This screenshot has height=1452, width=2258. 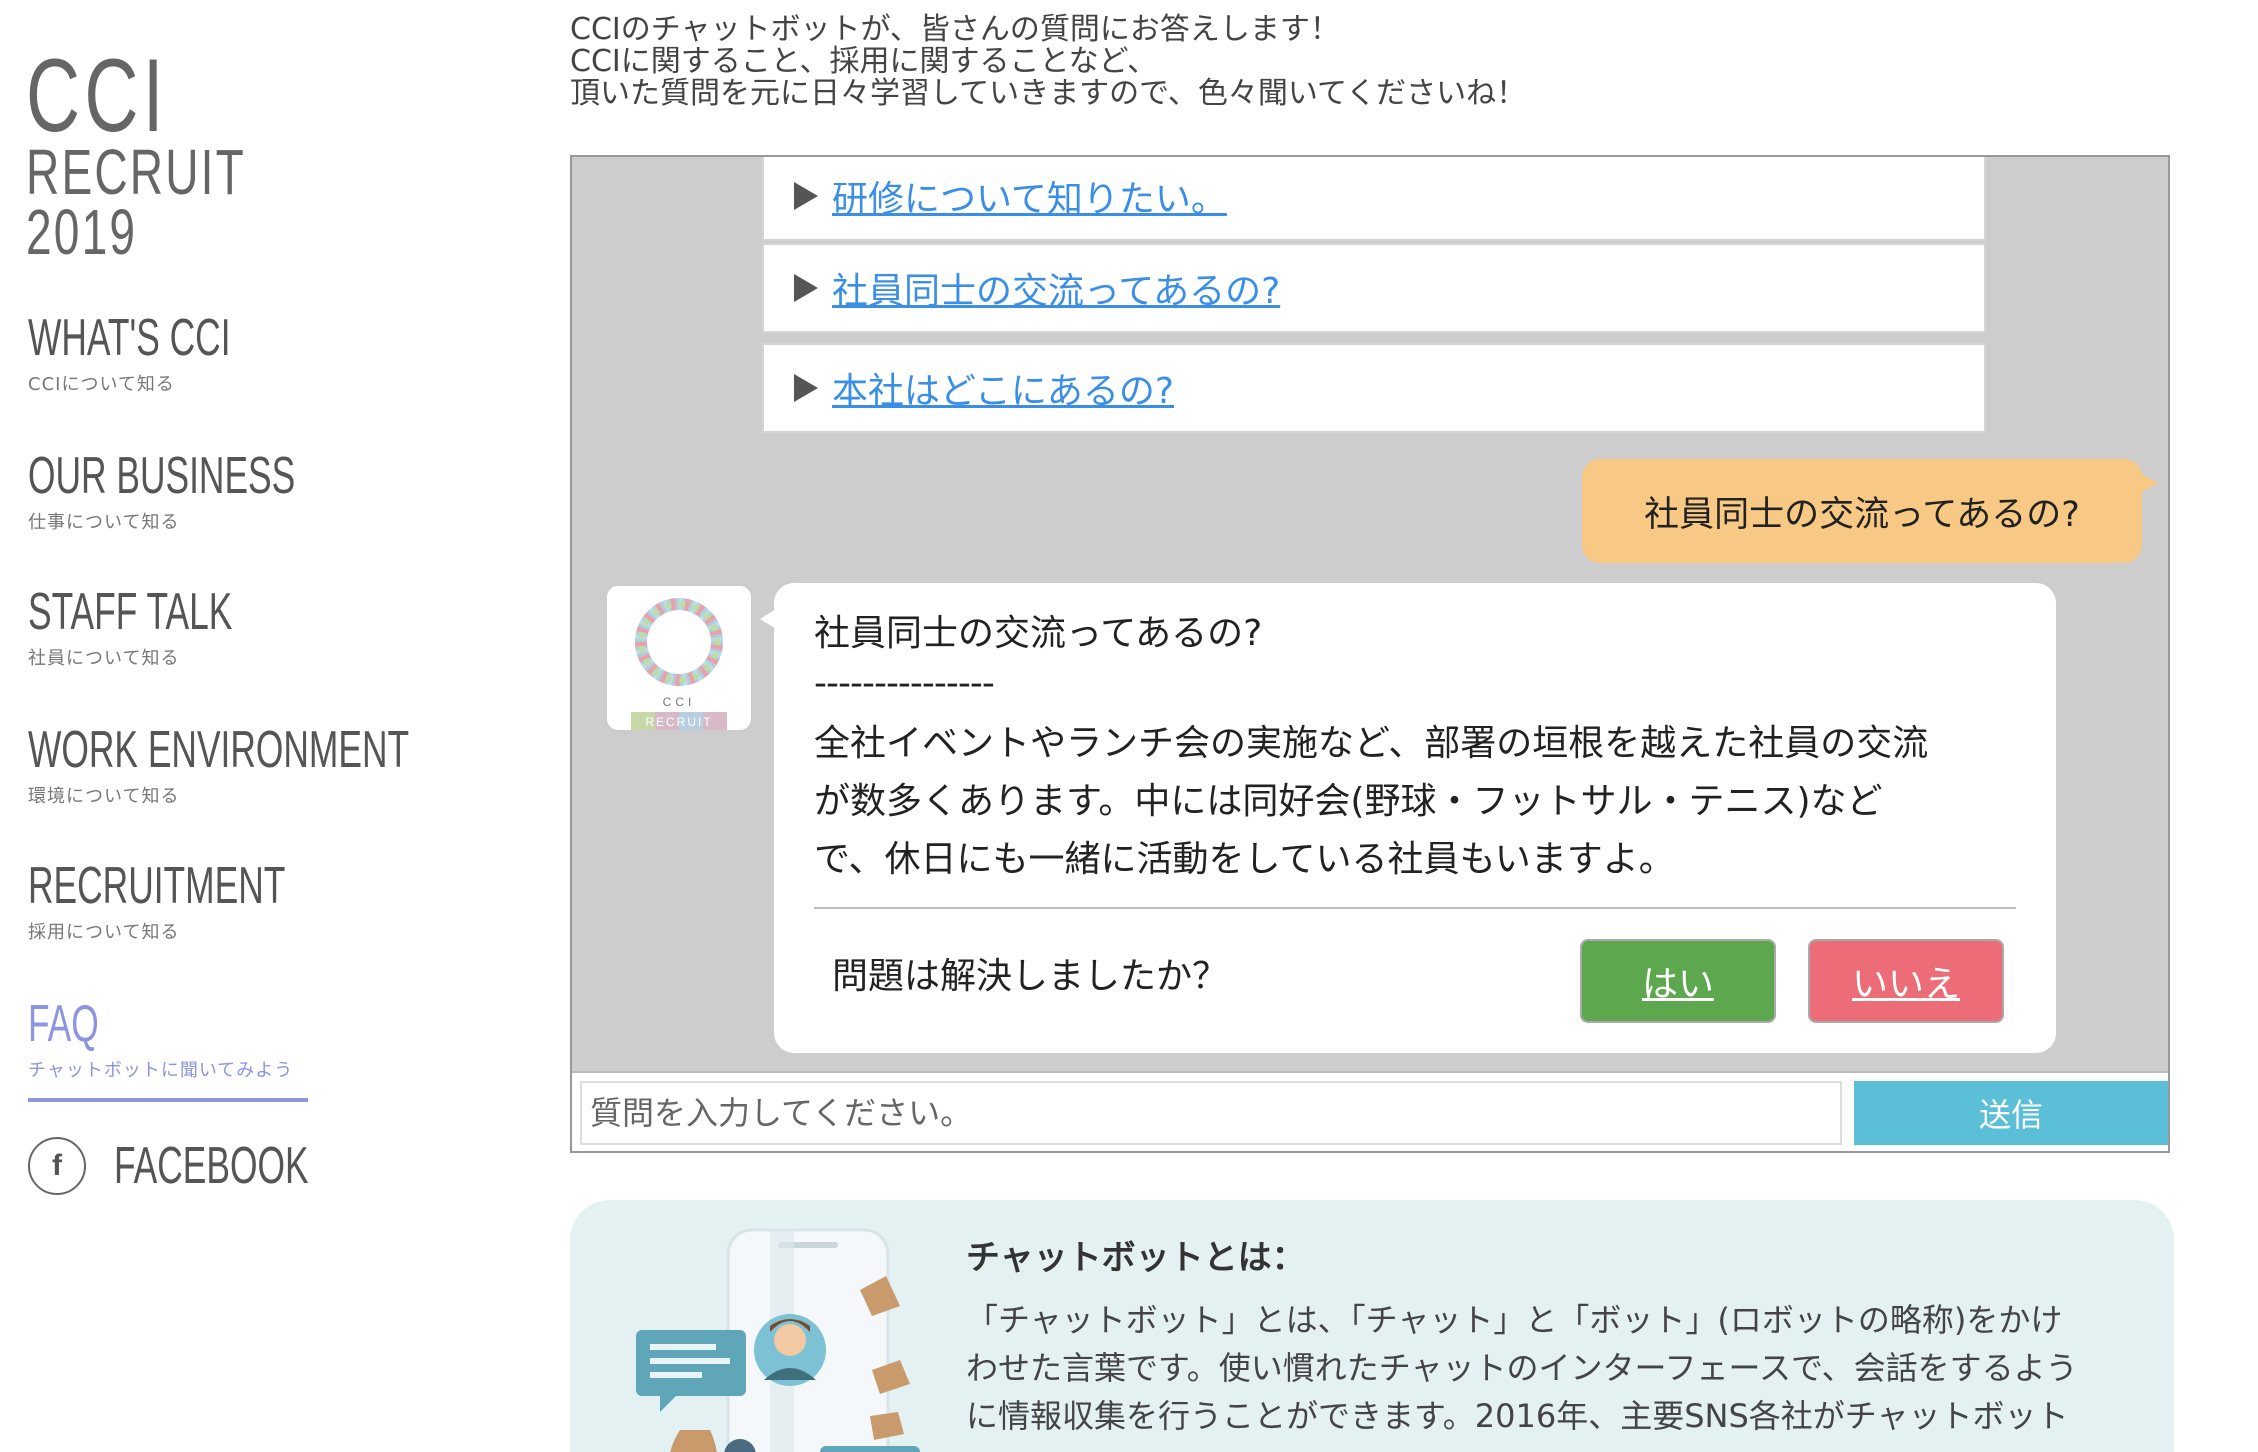 I want to click on bot-answer-line: で、休日にも一緒に活動をしている社員もいますよ。, so click(x=1244, y=859).